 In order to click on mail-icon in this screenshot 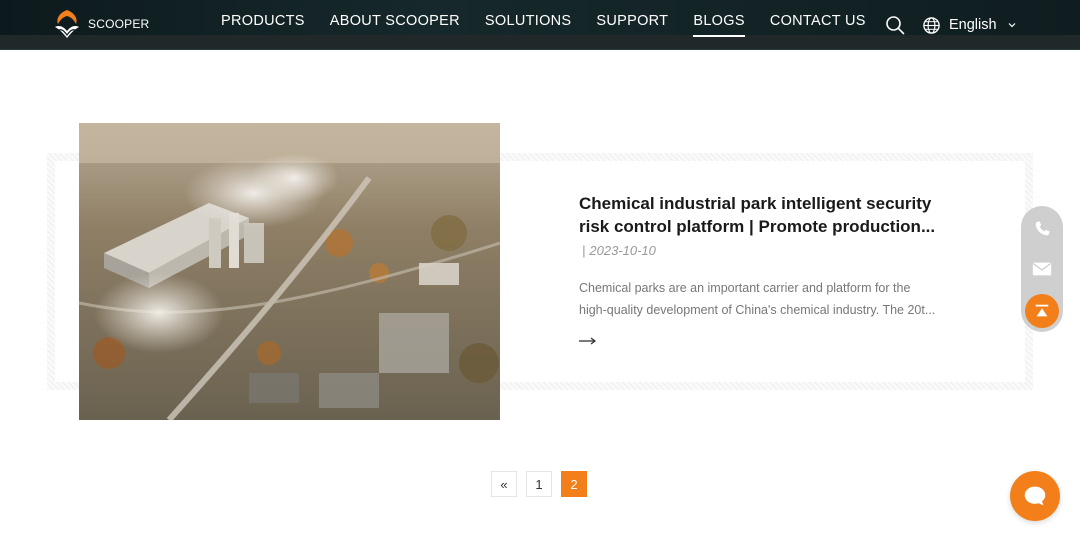, I will do `click(1042, 269)`.